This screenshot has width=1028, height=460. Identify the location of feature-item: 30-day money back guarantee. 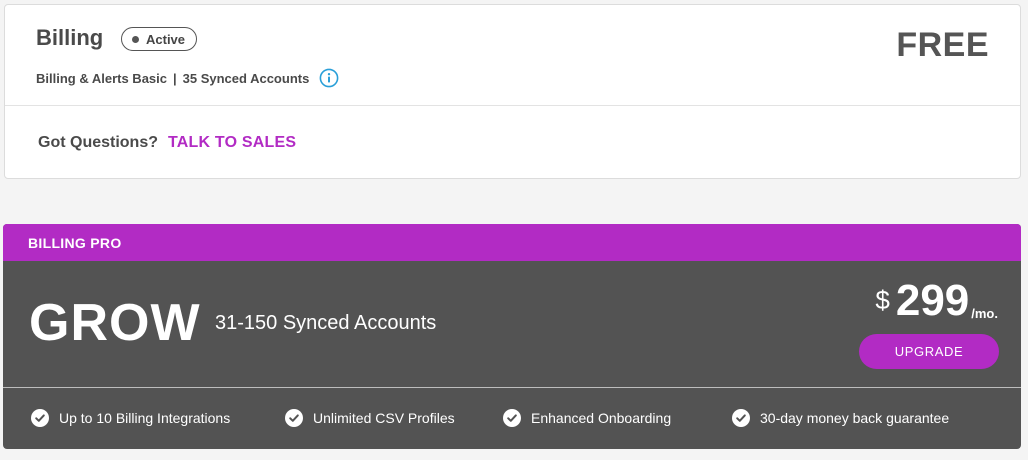
(840, 418).